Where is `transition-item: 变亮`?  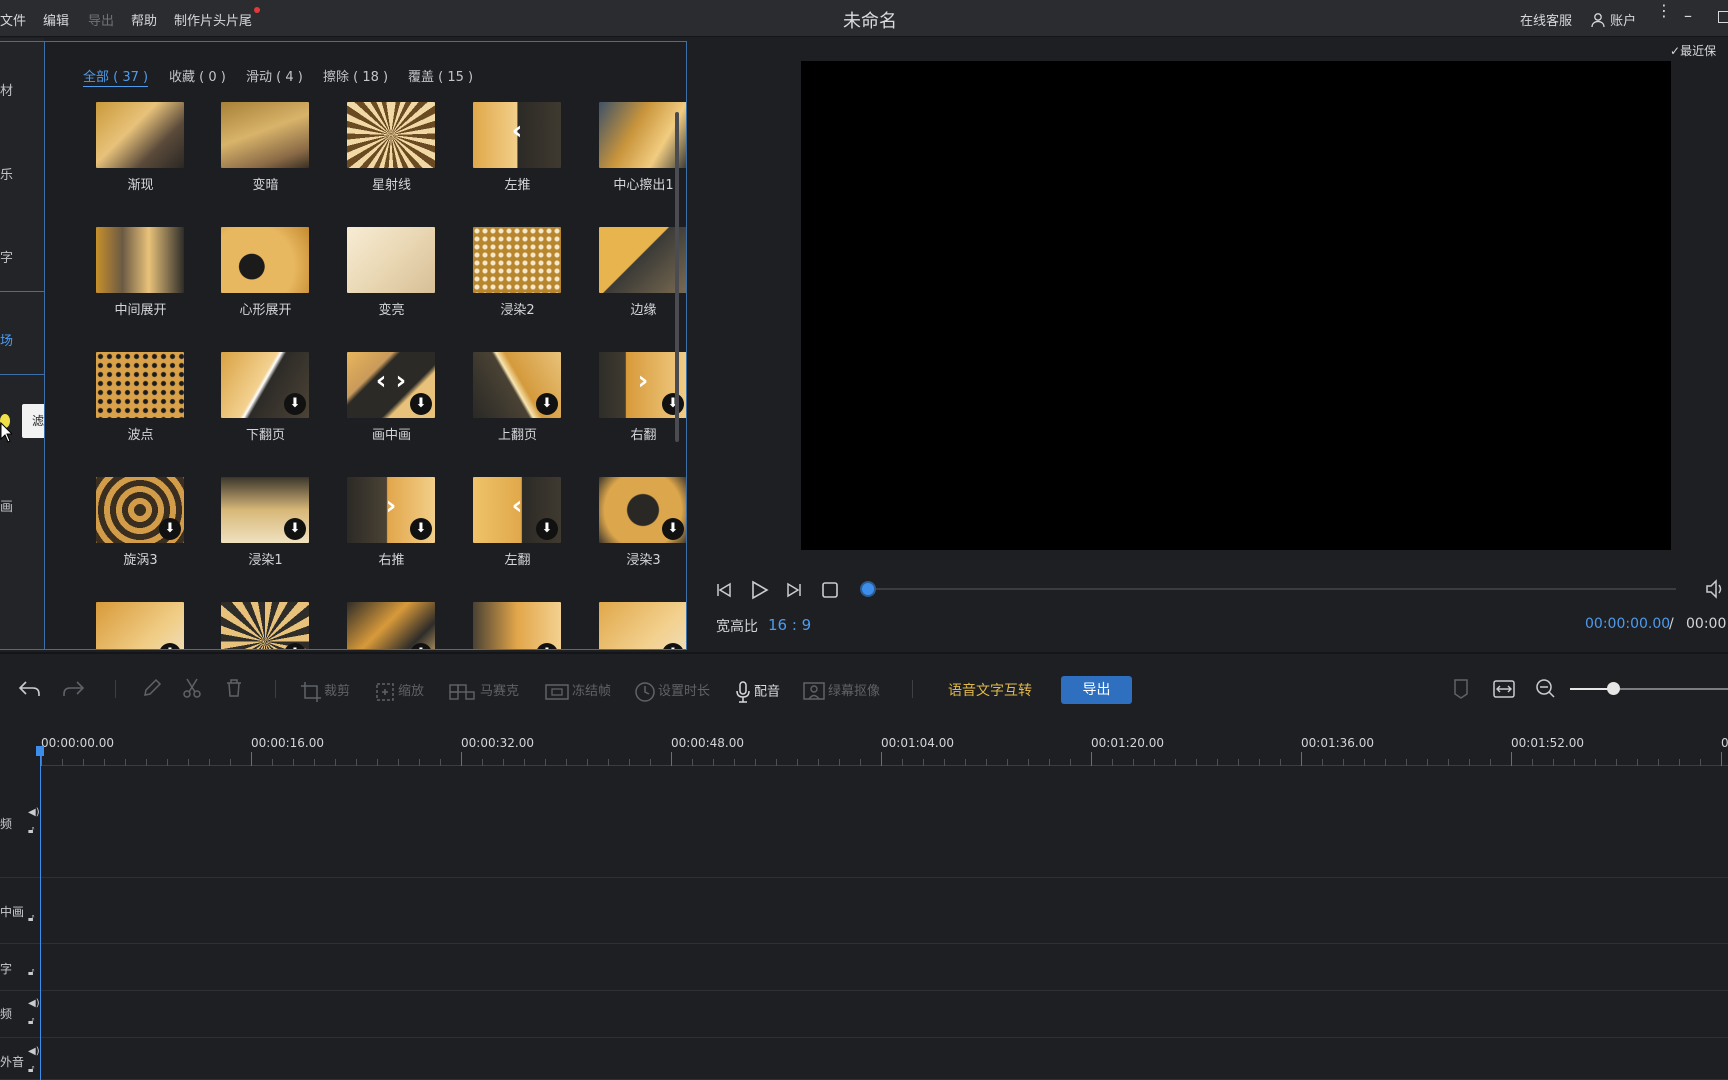 transition-item: 变亮 is located at coordinates (391, 282).